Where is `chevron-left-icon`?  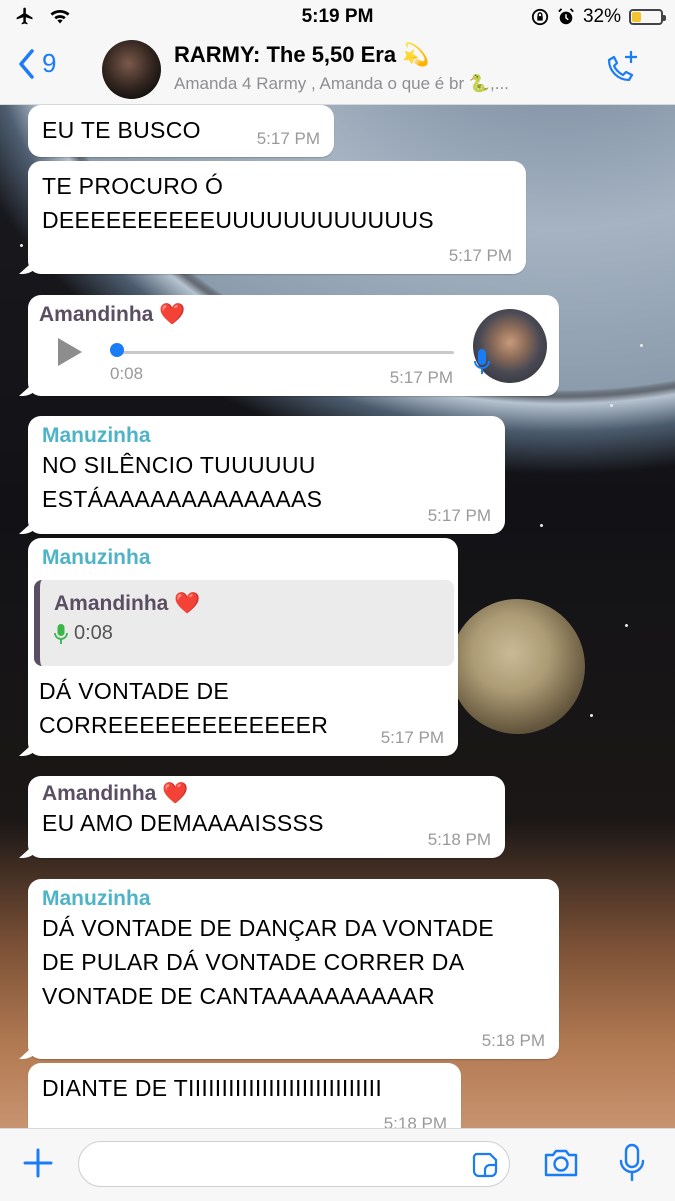
chevron-left-icon is located at coordinates (26, 63).